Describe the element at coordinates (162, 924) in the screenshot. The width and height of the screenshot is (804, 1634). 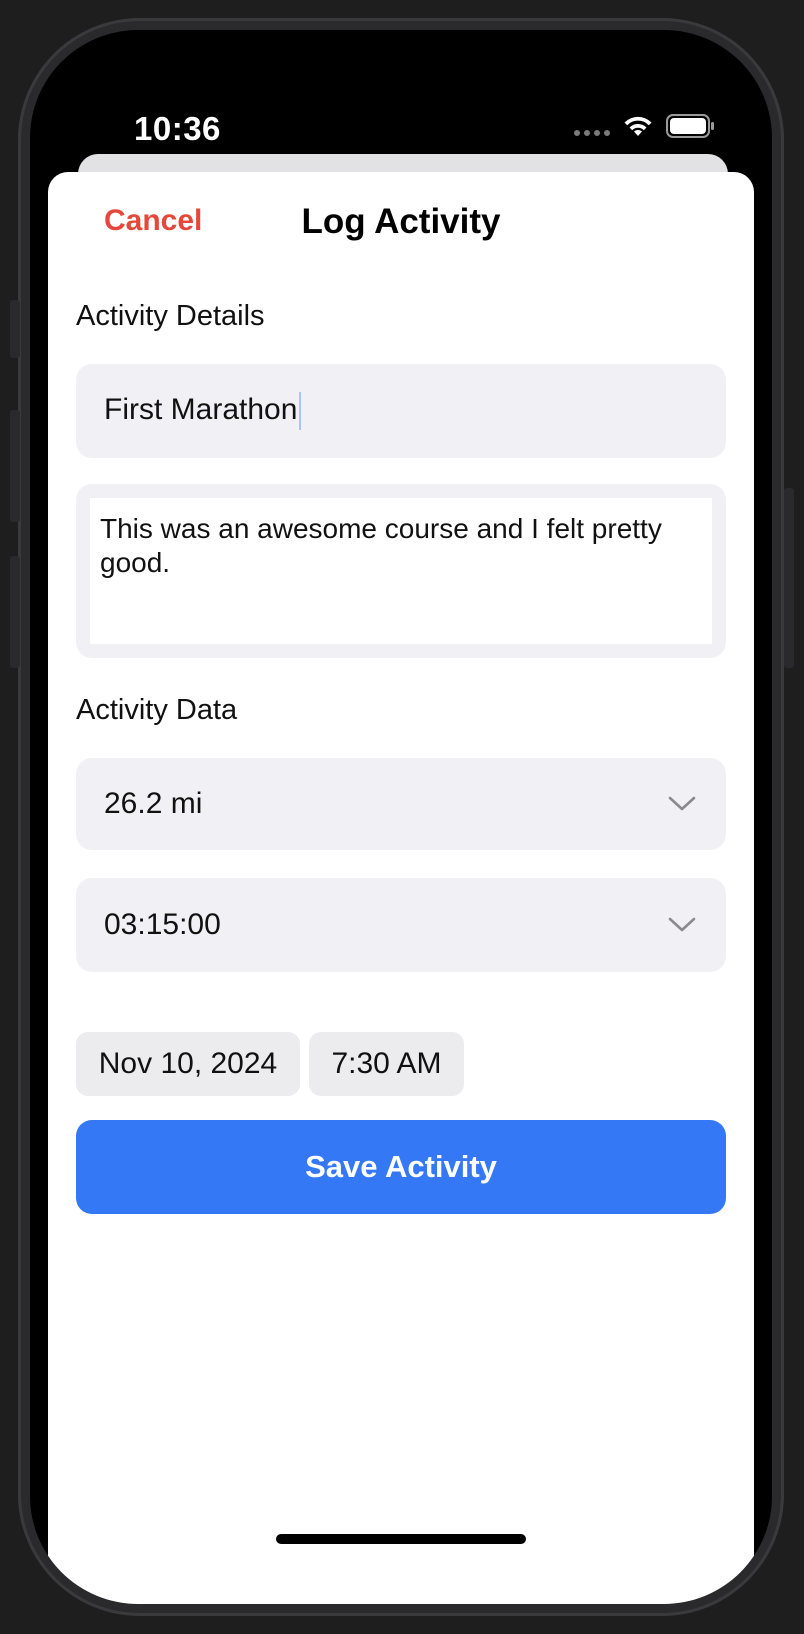
I see `duration-value: 03:15:00` at that location.